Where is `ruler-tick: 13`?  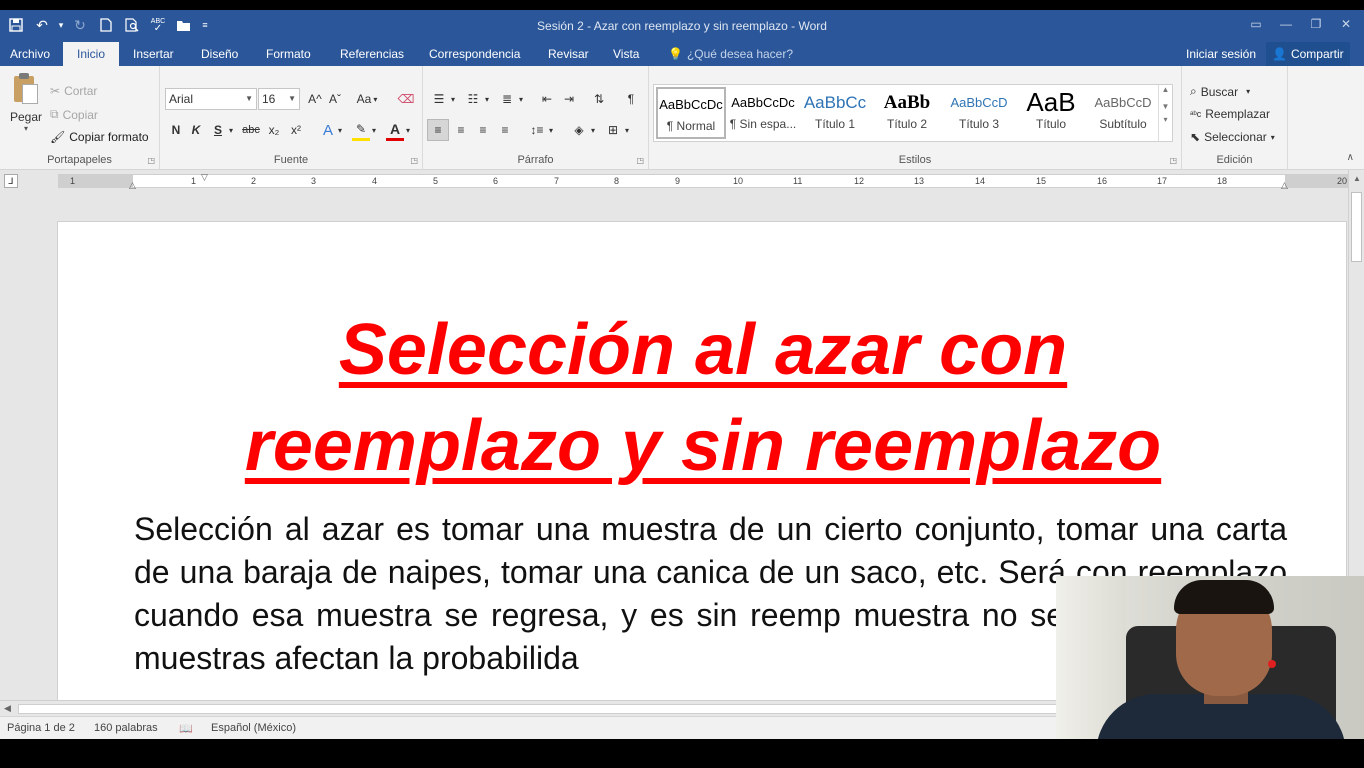 ruler-tick: 13 is located at coordinates (919, 181).